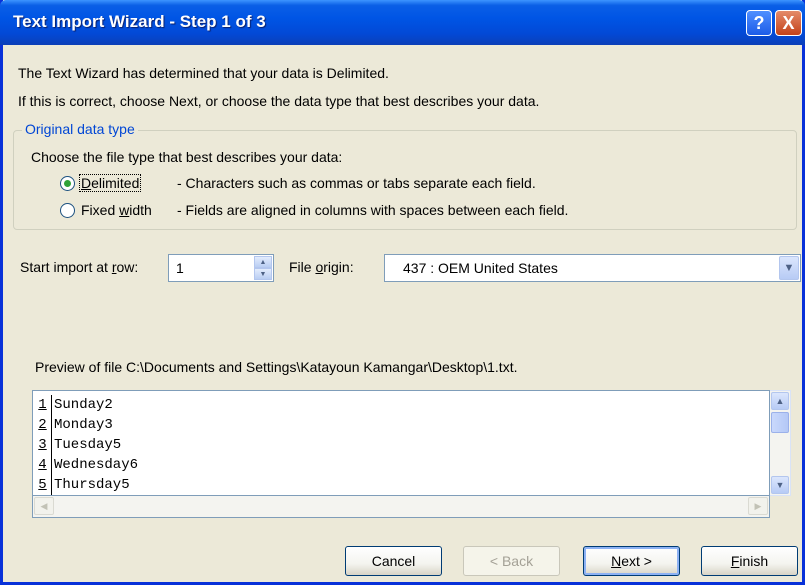 The height and width of the screenshot is (585, 805). I want to click on scroll-right-icon: ▶, so click(758, 506).